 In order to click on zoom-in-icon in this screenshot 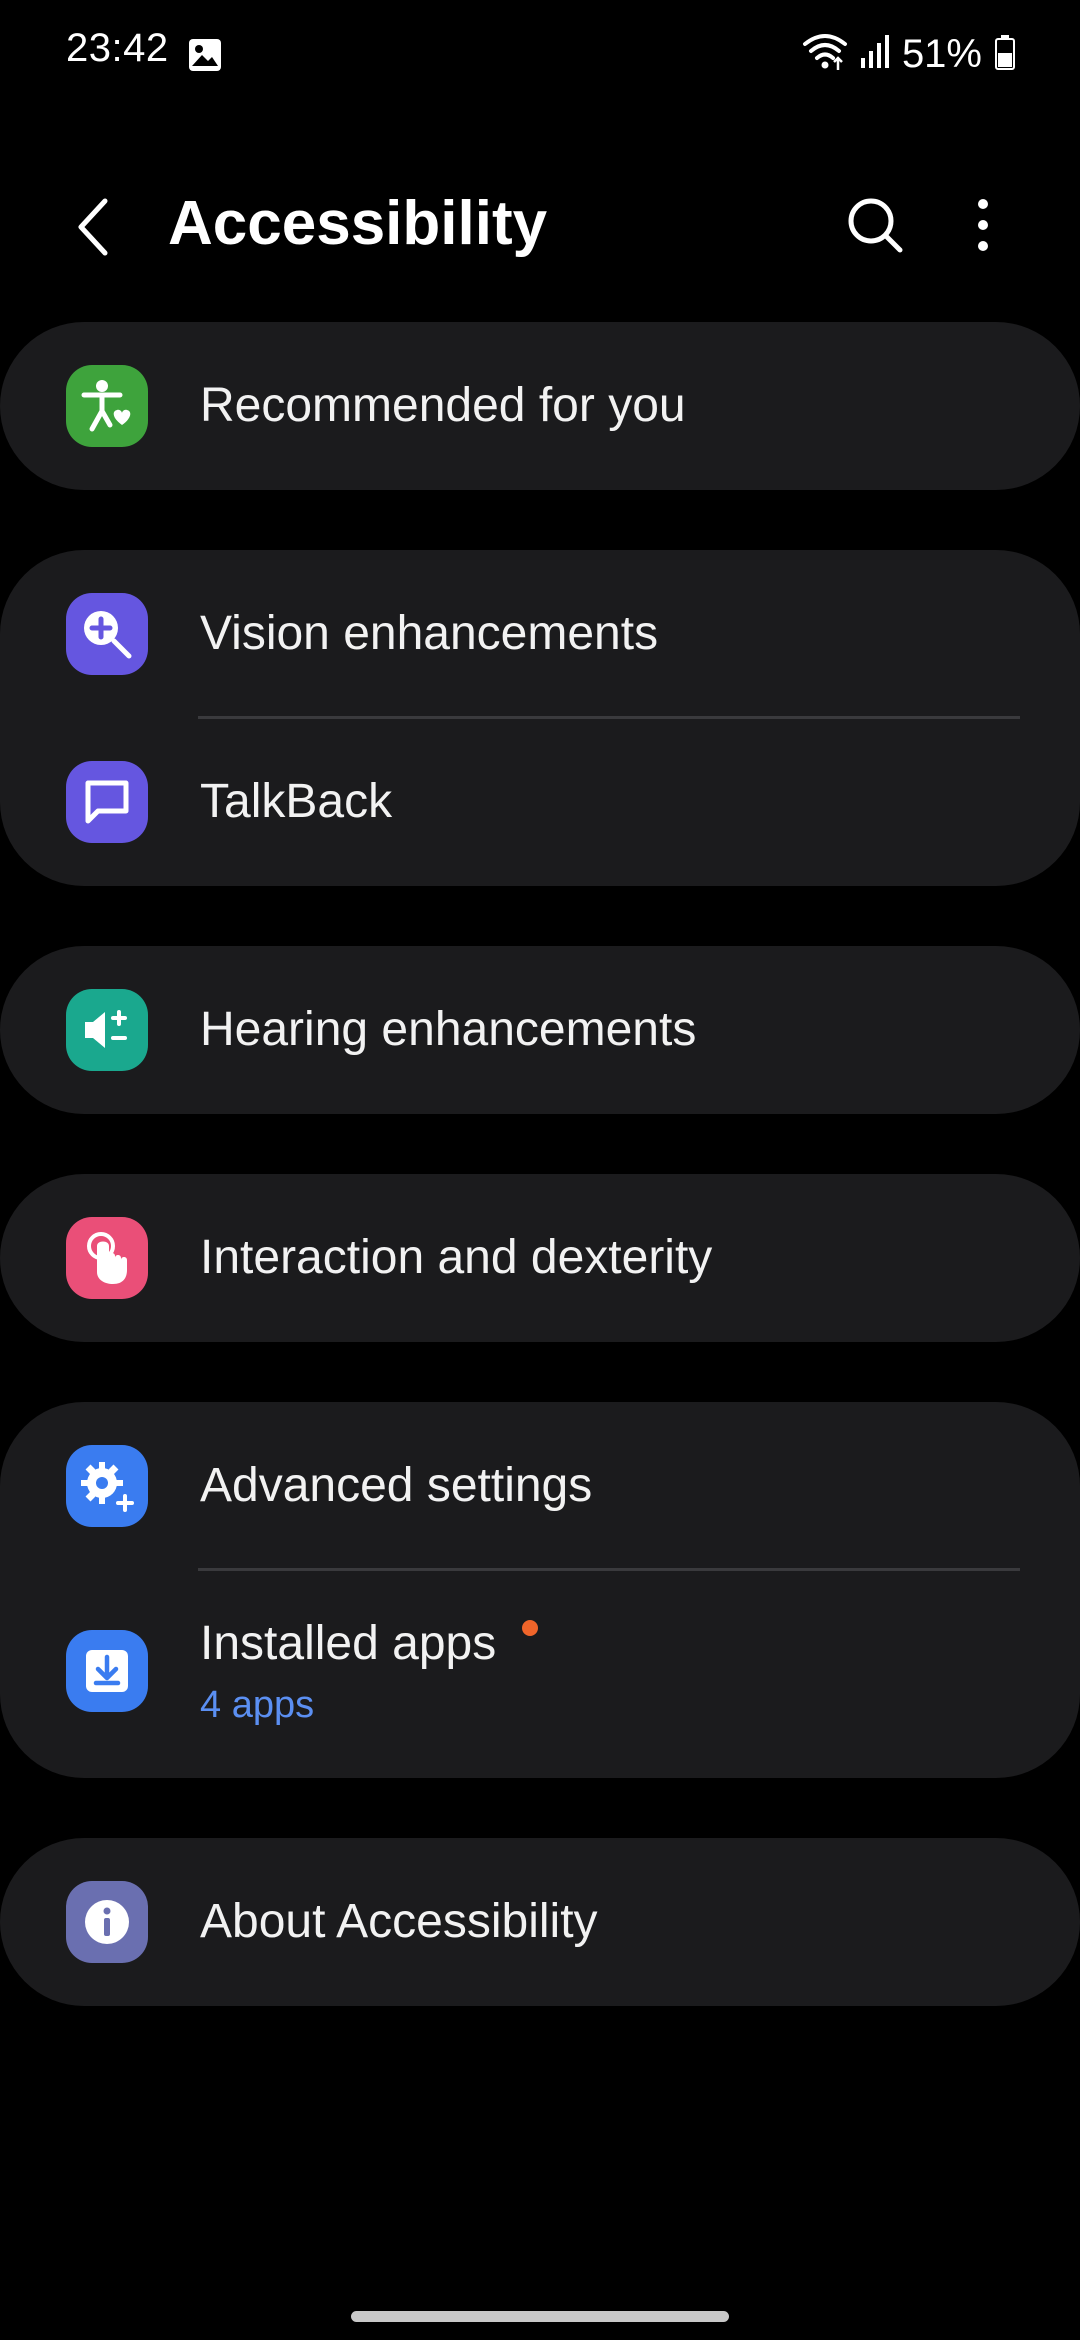, I will do `click(107, 634)`.